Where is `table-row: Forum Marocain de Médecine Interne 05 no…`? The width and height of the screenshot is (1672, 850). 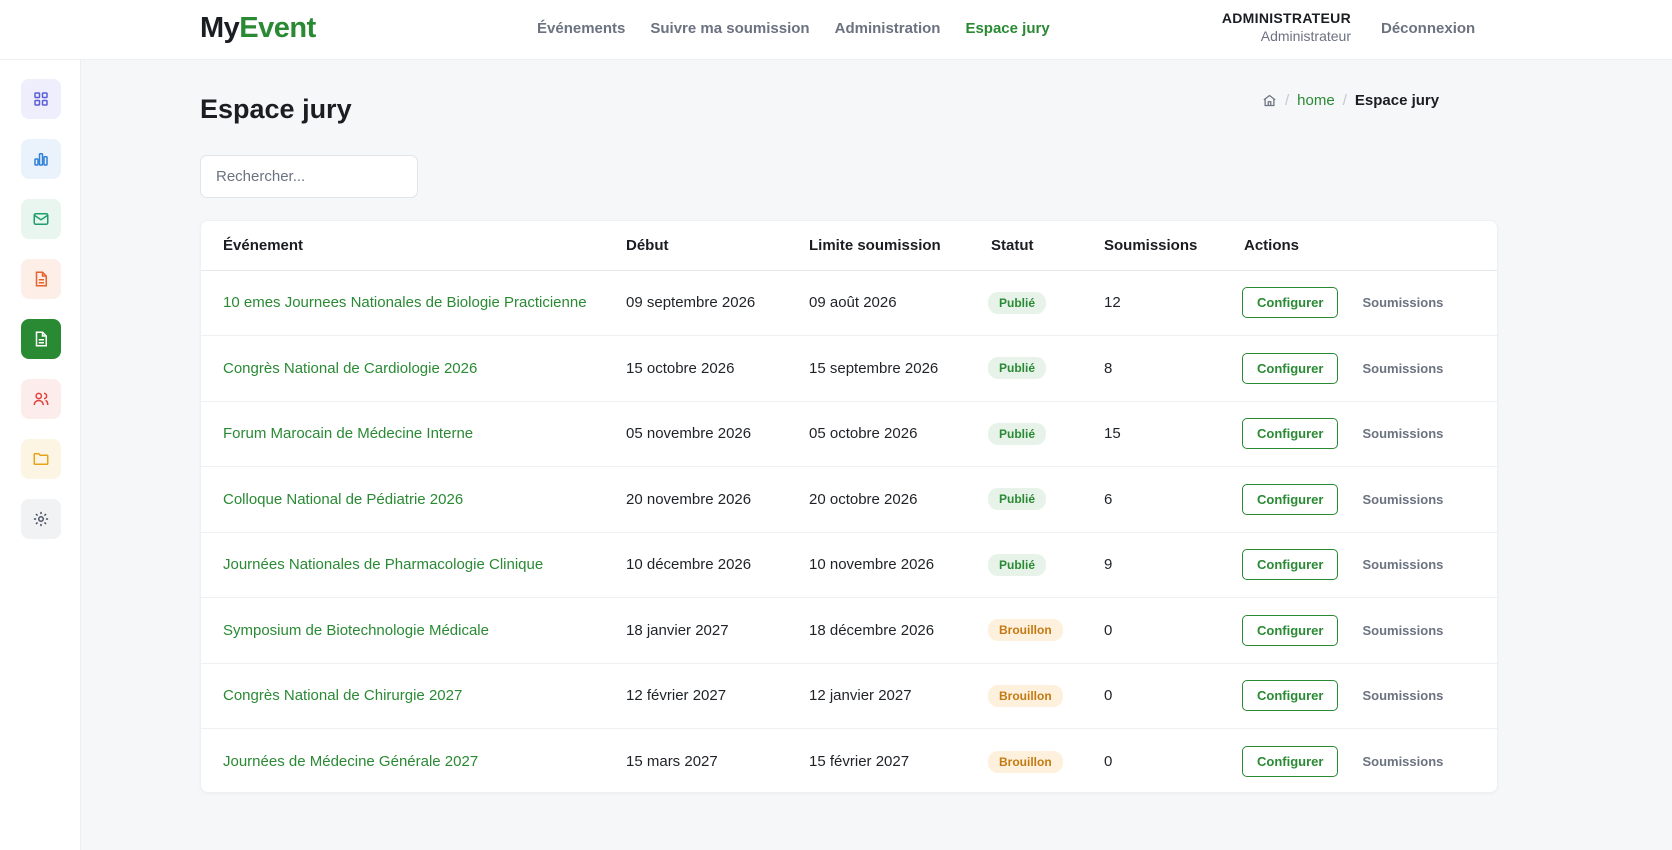
table-row: Forum Marocain de Médecine Interne 05 no… is located at coordinates (849, 434).